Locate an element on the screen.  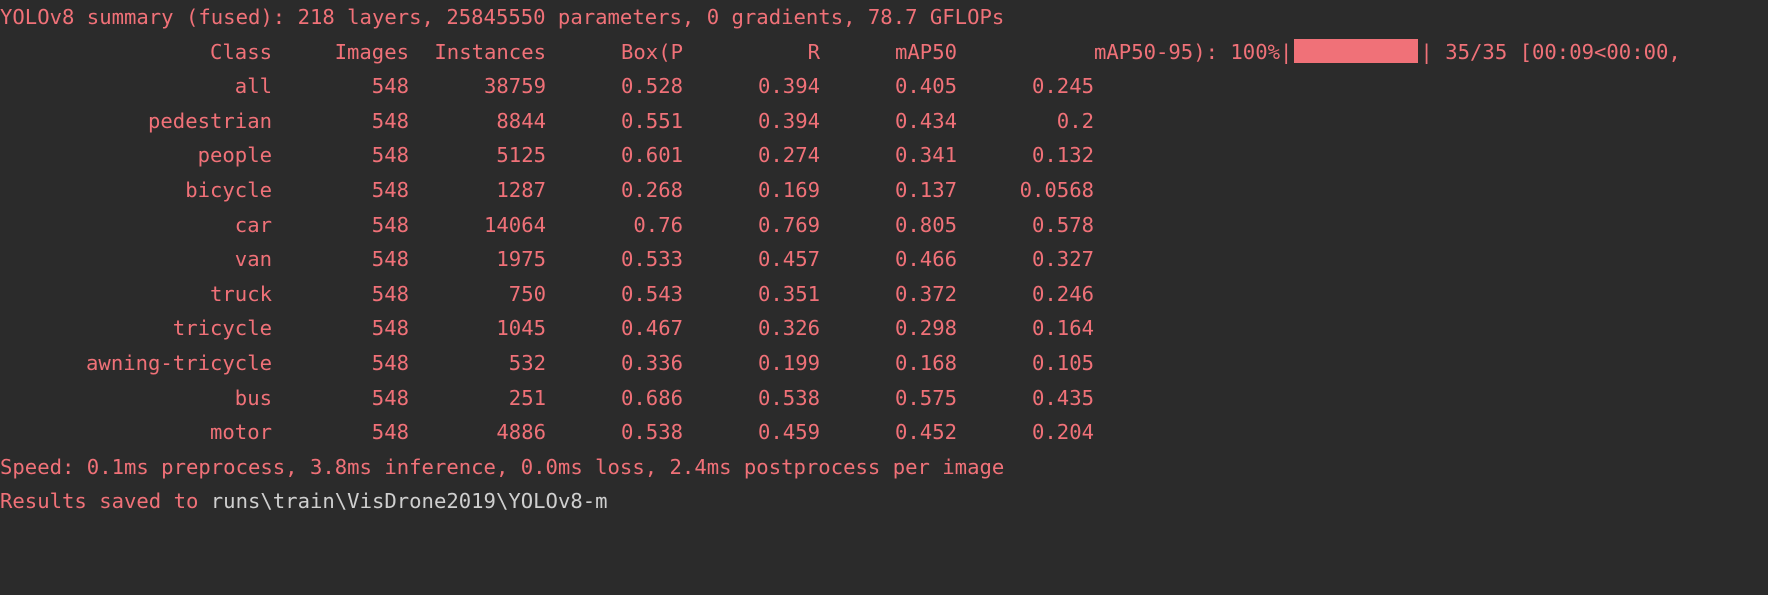
cell-map50: 0.575 is located at coordinates (926, 397).